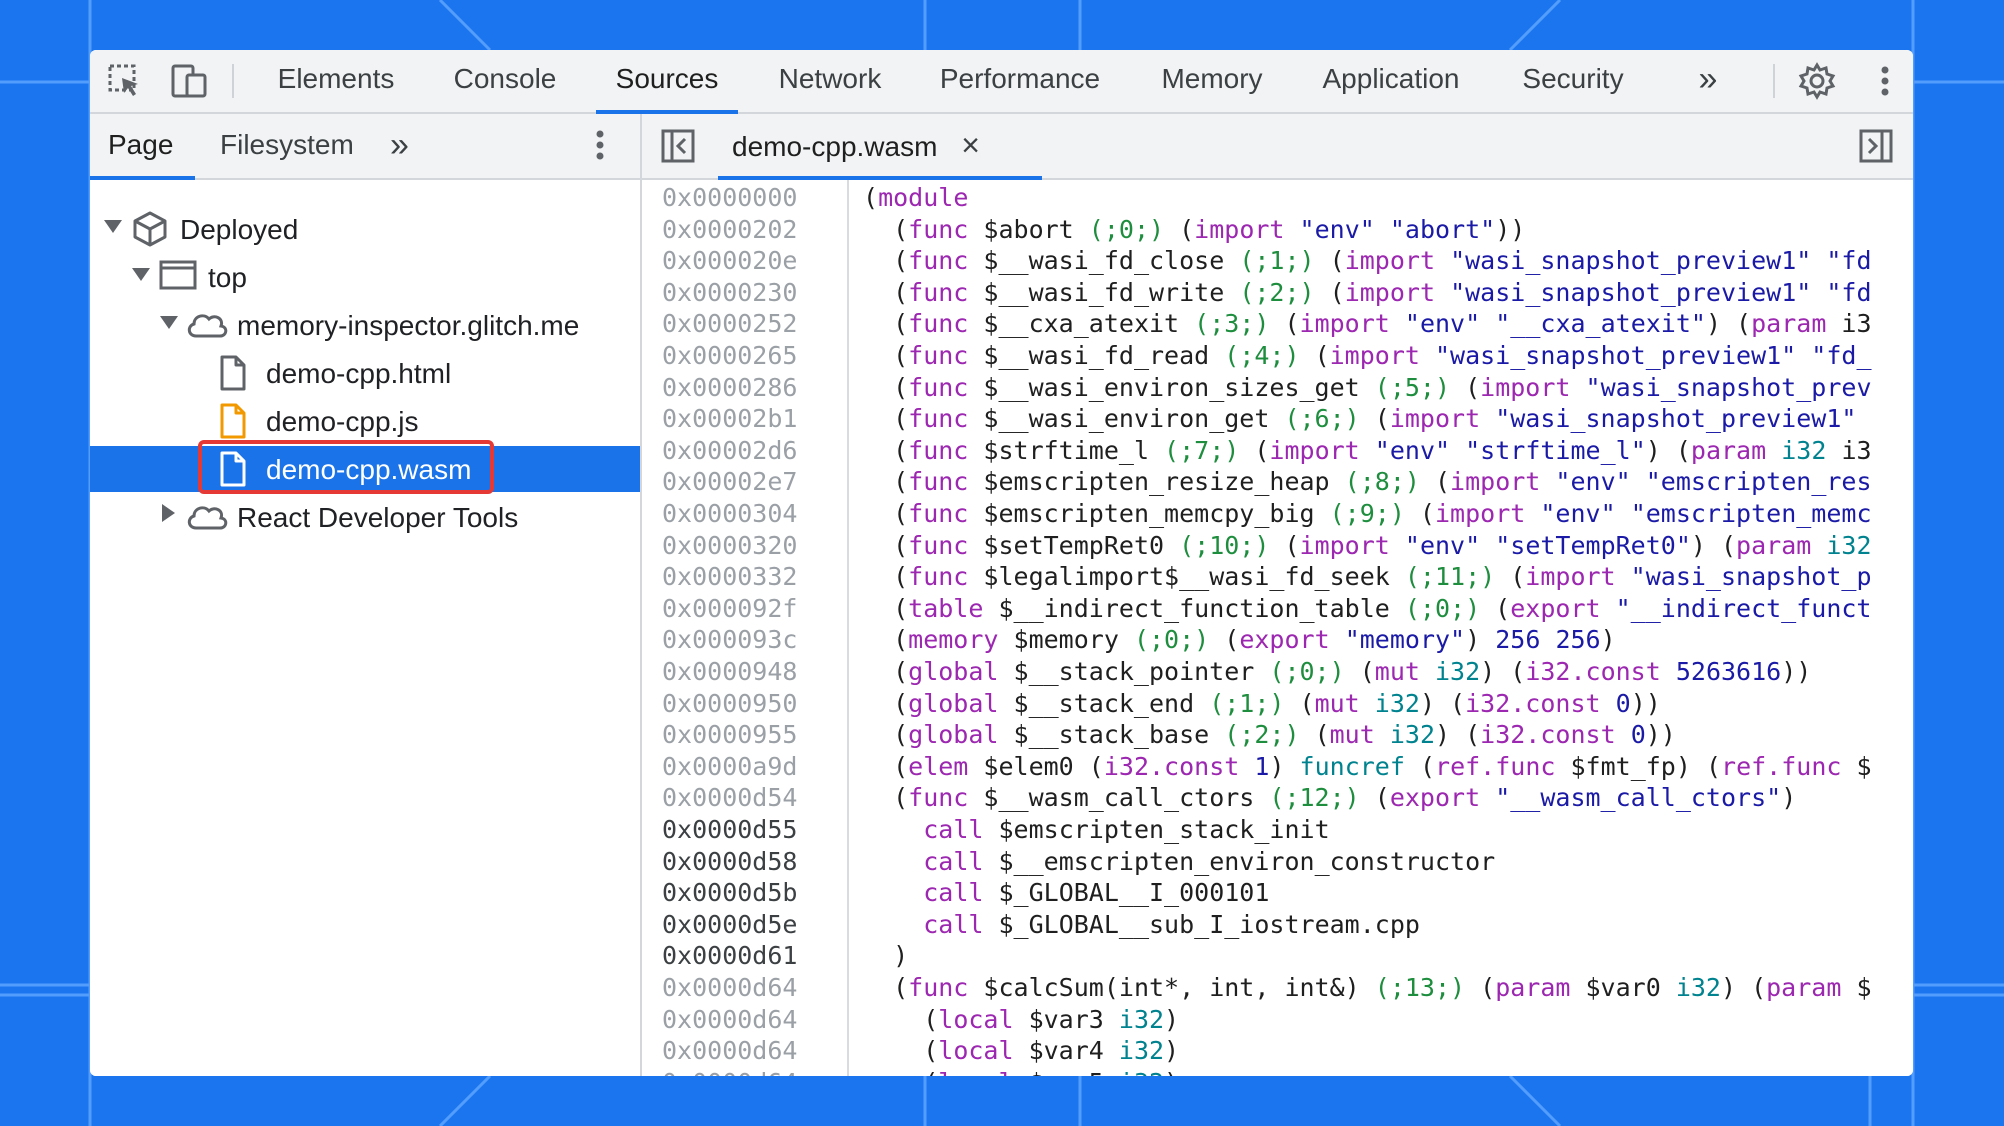 The height and width of the screenshot is (1126, 2004). I want to click on navigator-tabs: Page Filesystem », so click(365, 147).